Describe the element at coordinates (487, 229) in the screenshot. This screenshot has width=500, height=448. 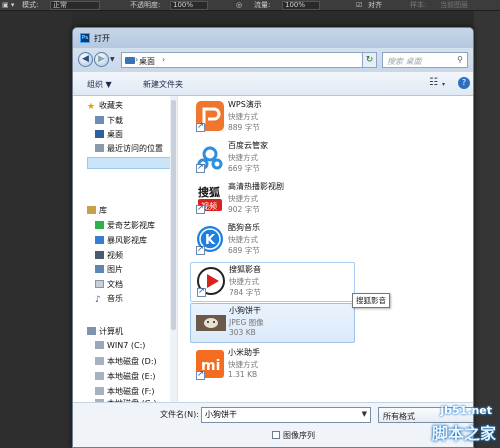
I see `photoshop-panel-right` at that location.